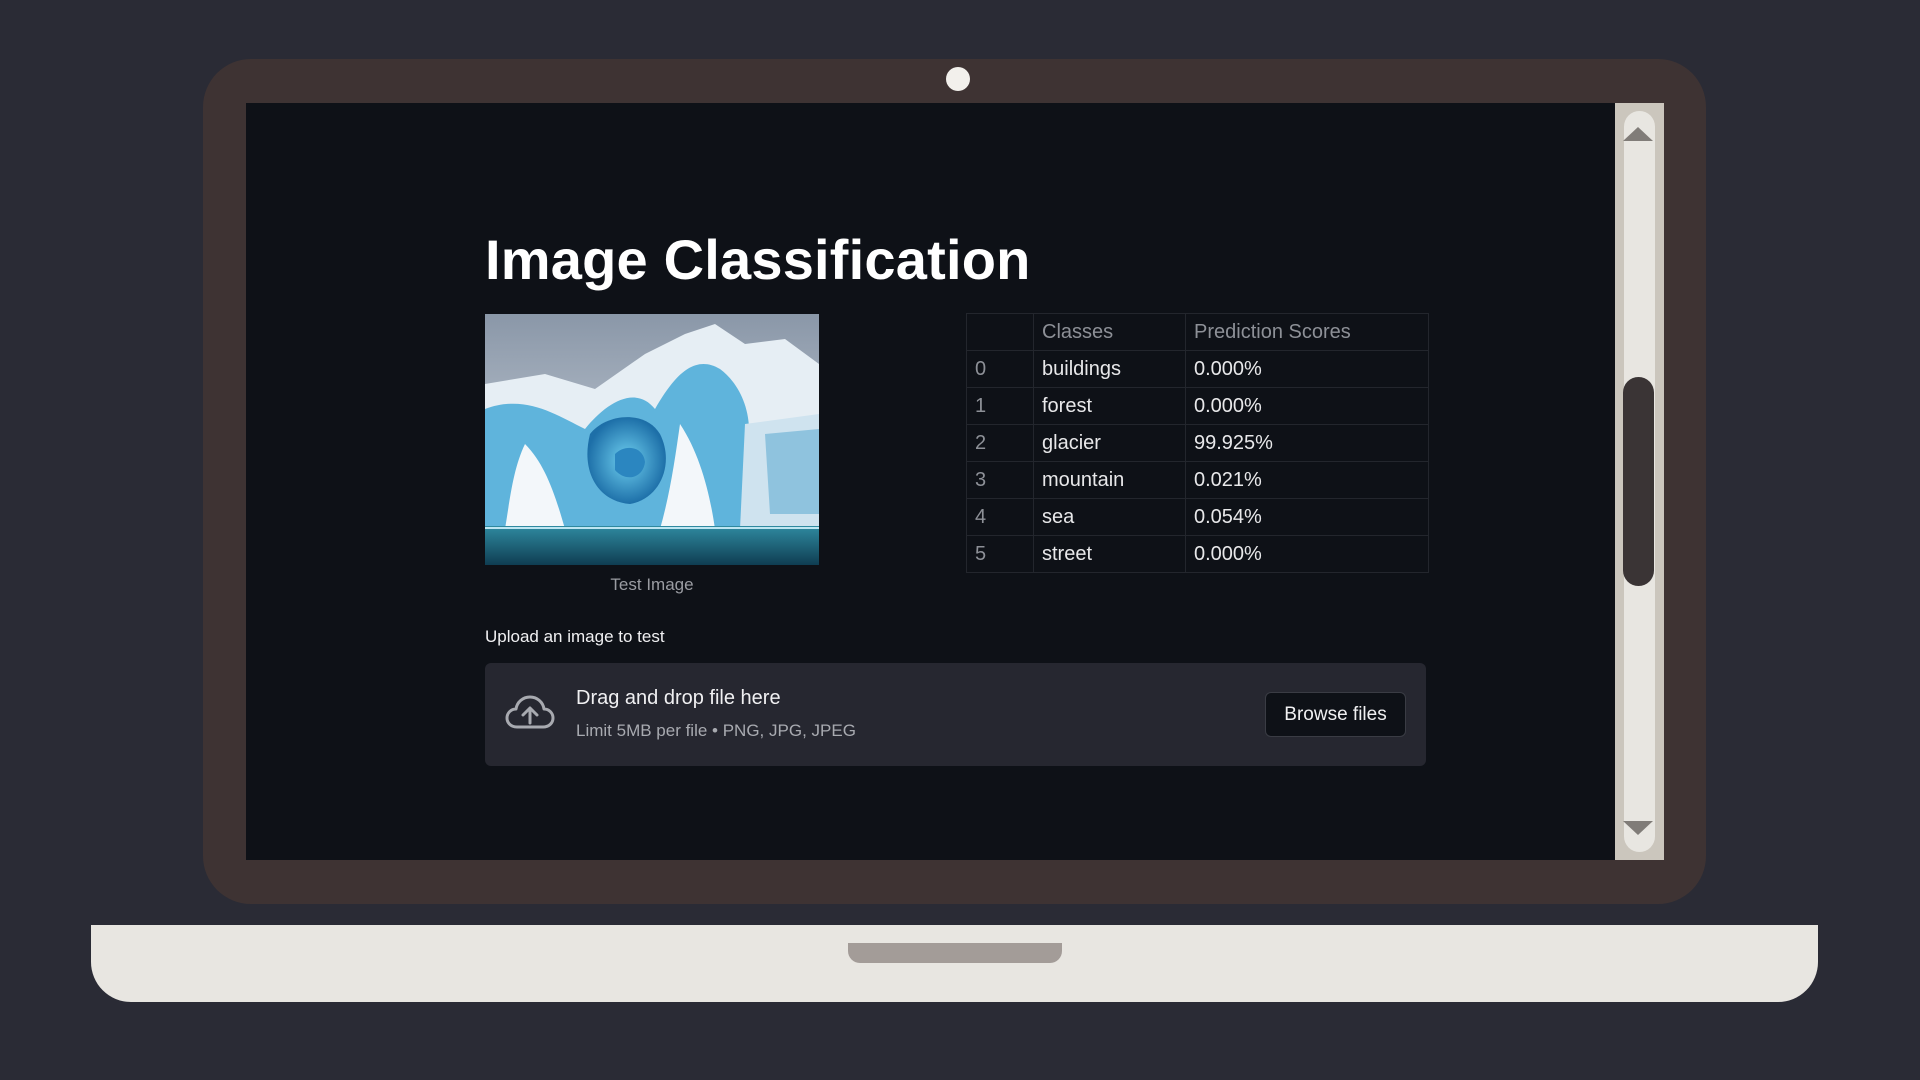 This screenshot has width=1920, height=1080. I want to click on page-title: Image Classification, so click(758, 259).